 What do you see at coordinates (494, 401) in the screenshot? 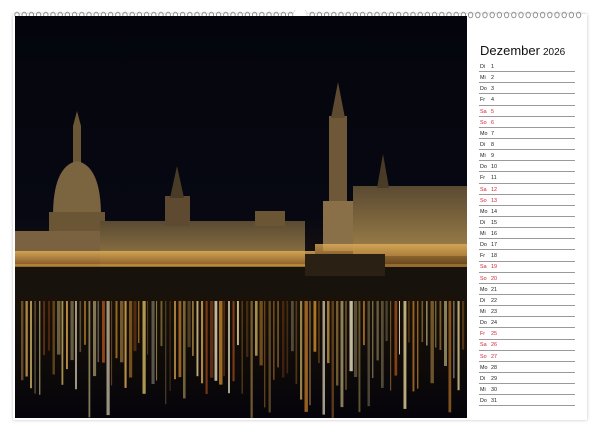
I see `day-number: 31` at bounding box center [494, 401].